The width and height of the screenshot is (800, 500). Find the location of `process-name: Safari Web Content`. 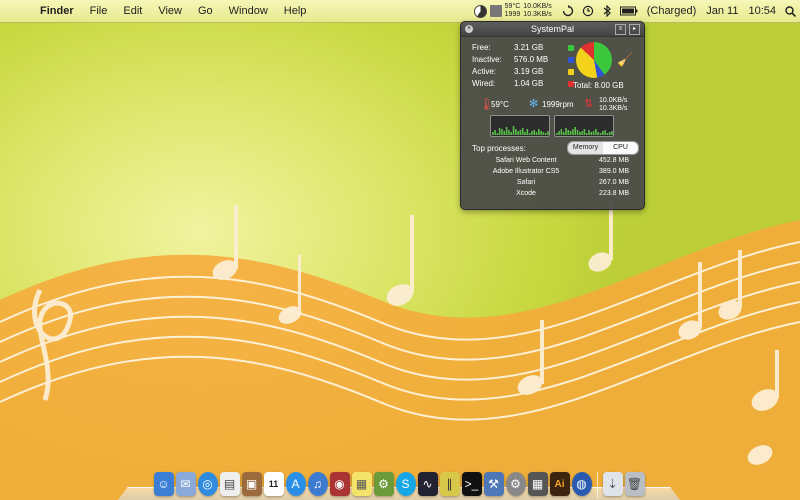

process-name: Safari Web Content is located at coordinates (526, 160).